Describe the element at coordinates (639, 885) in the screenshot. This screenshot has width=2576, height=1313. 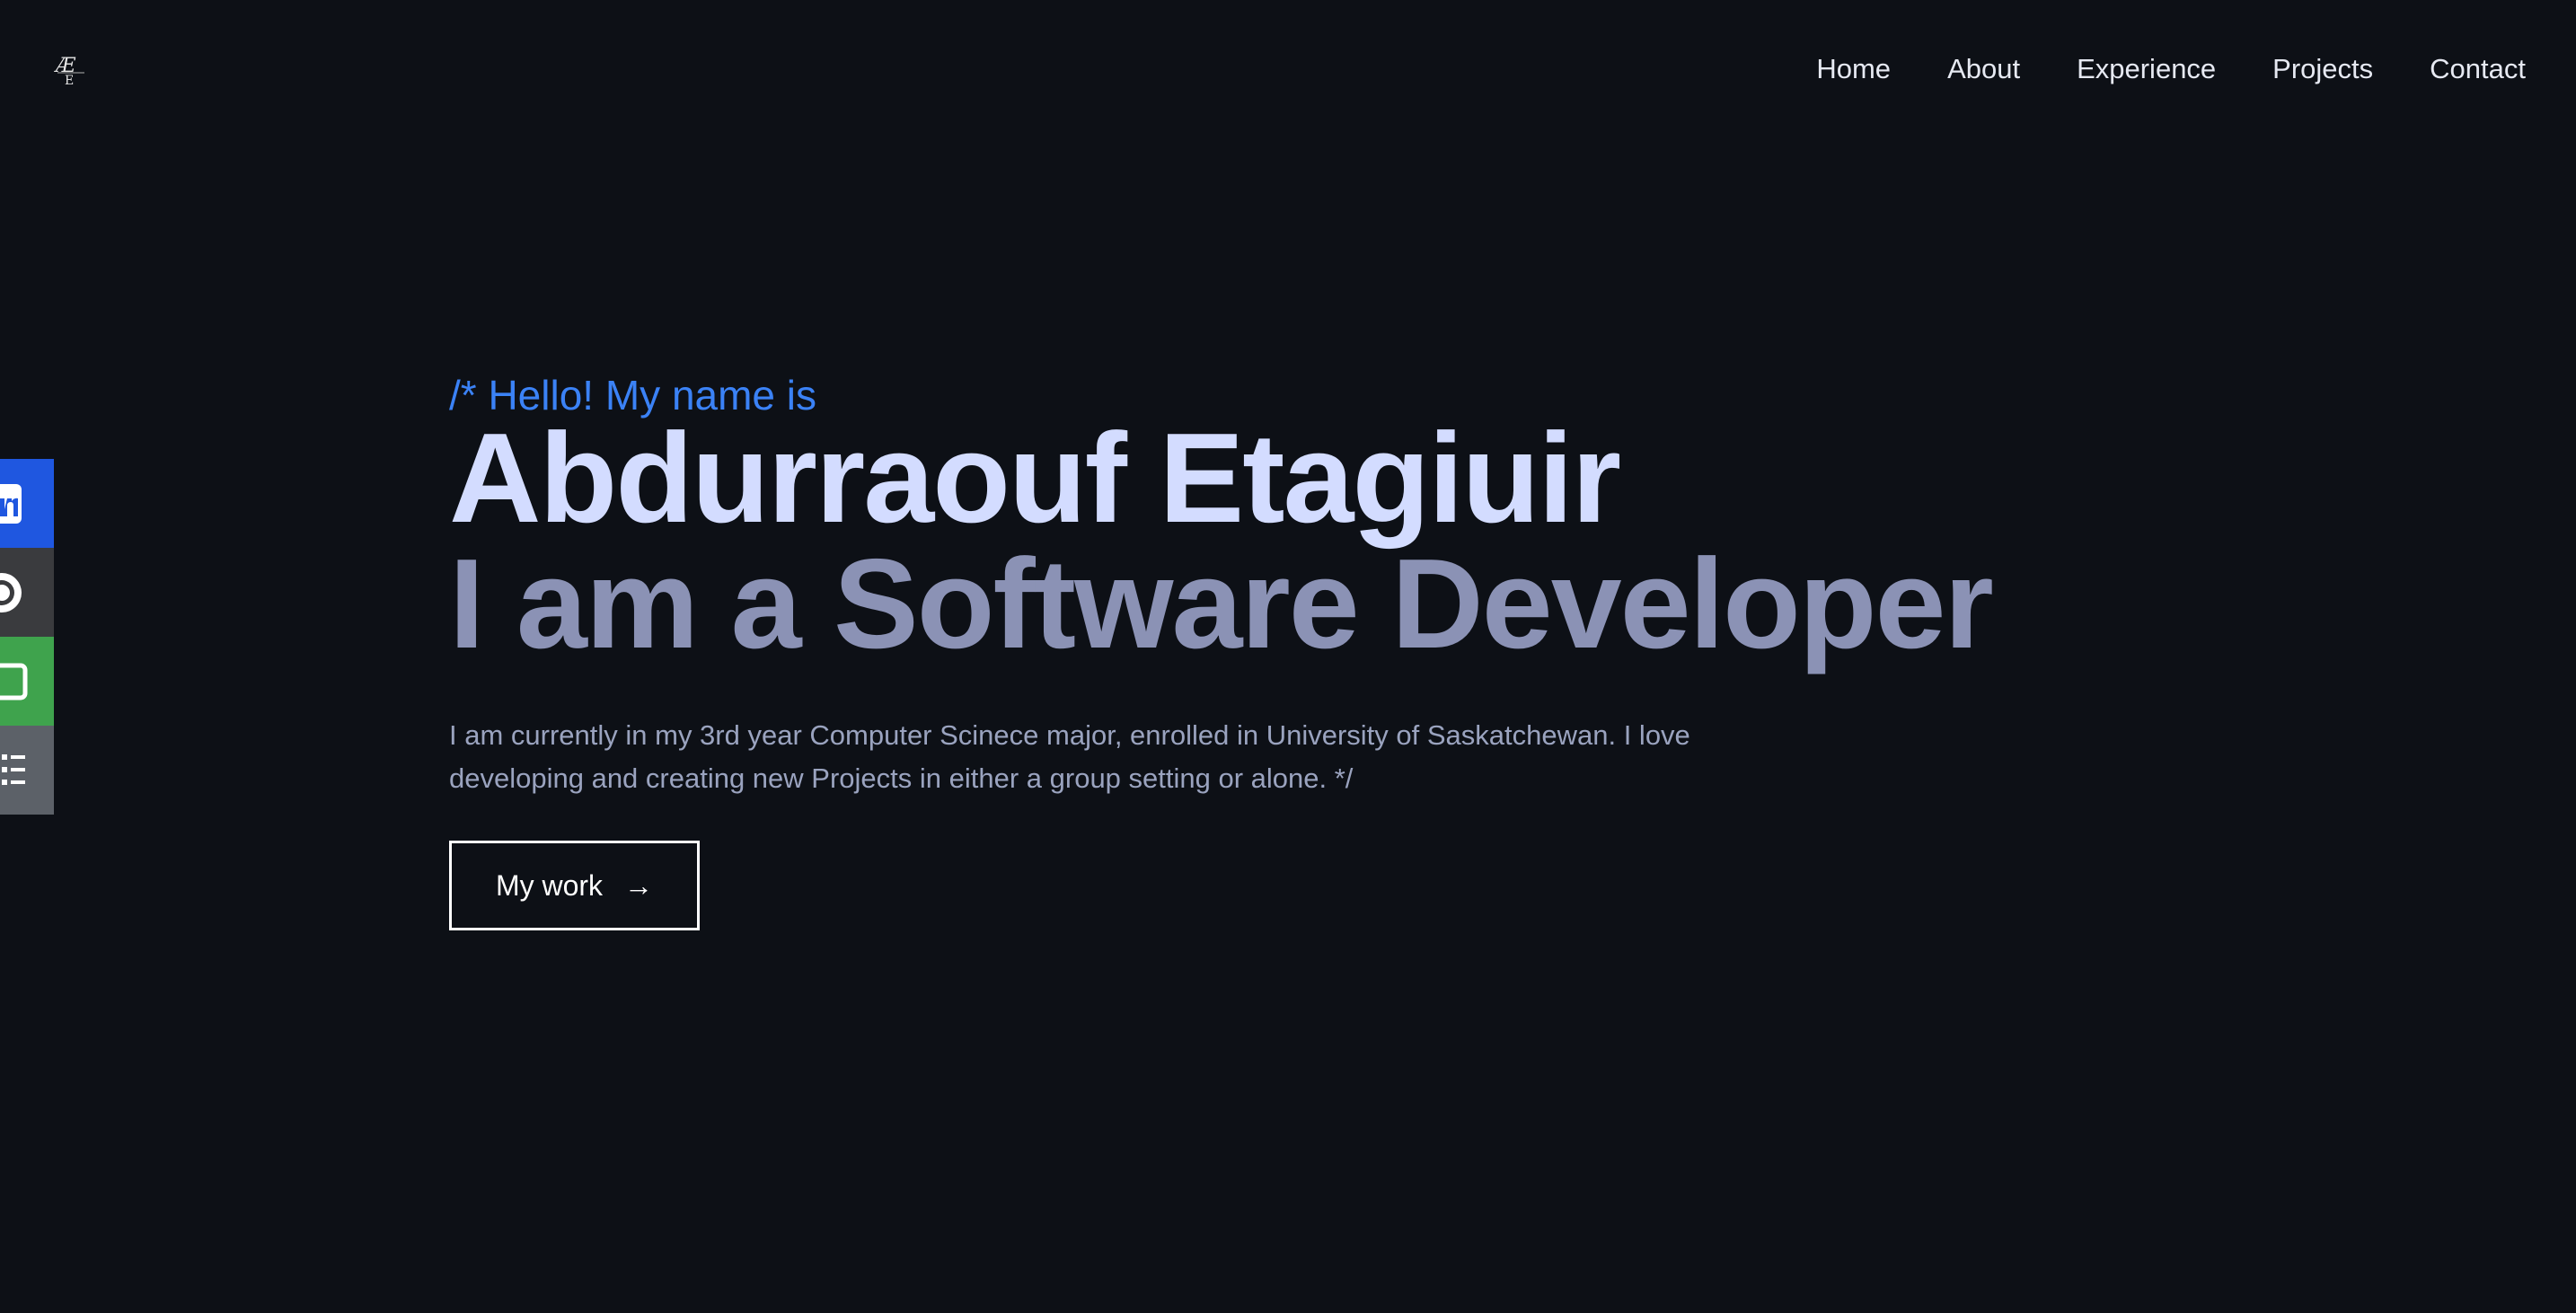
I see `arrow-right-icon: →` at that location.